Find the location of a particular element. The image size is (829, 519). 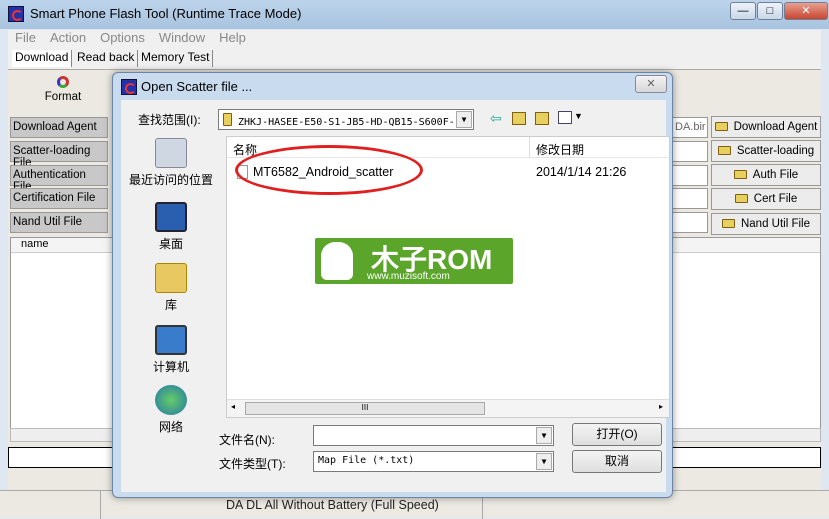

tab-download: Download is located at coordinates (42, 58).